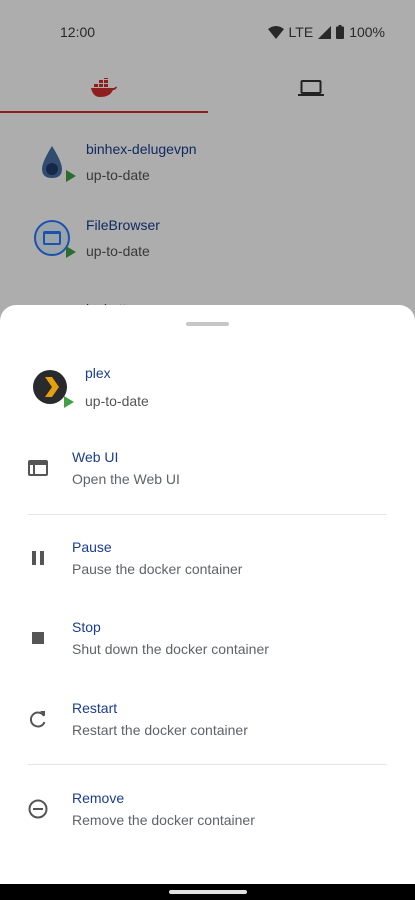  What do you see at coordinates (38, 638) in the screenshot?
I see `stop-icon` at bounding box center [38, 638].